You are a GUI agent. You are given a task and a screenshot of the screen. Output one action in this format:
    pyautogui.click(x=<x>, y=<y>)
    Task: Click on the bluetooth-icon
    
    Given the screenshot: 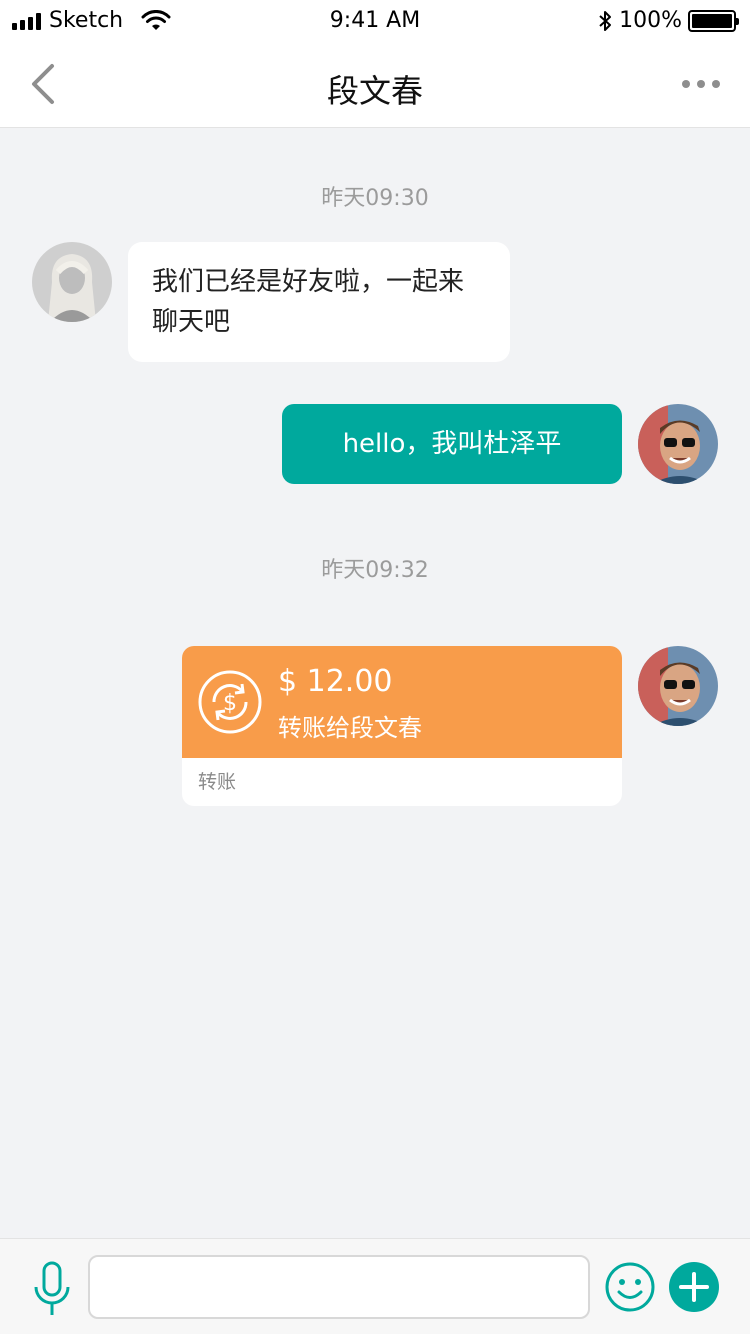 What is the action you would take?
    pyautogui.click(x=605, y=20)
    